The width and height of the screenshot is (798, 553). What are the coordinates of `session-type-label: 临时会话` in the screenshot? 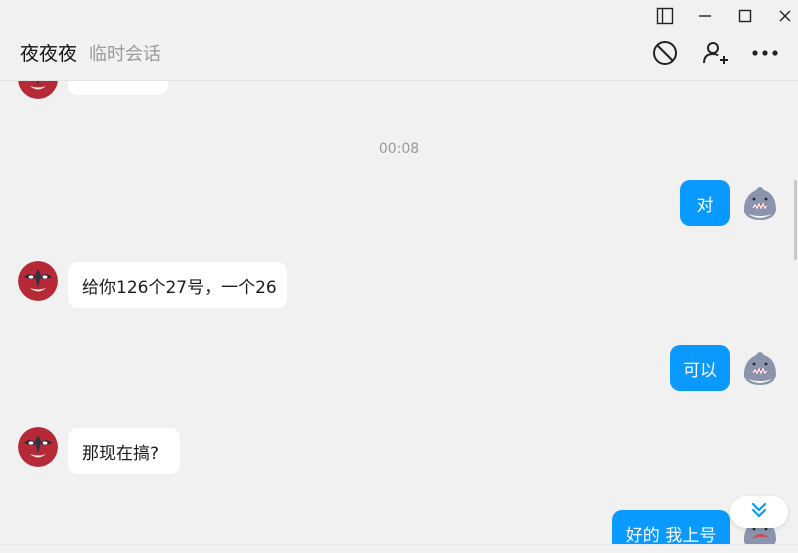 It's located at (125, 54).